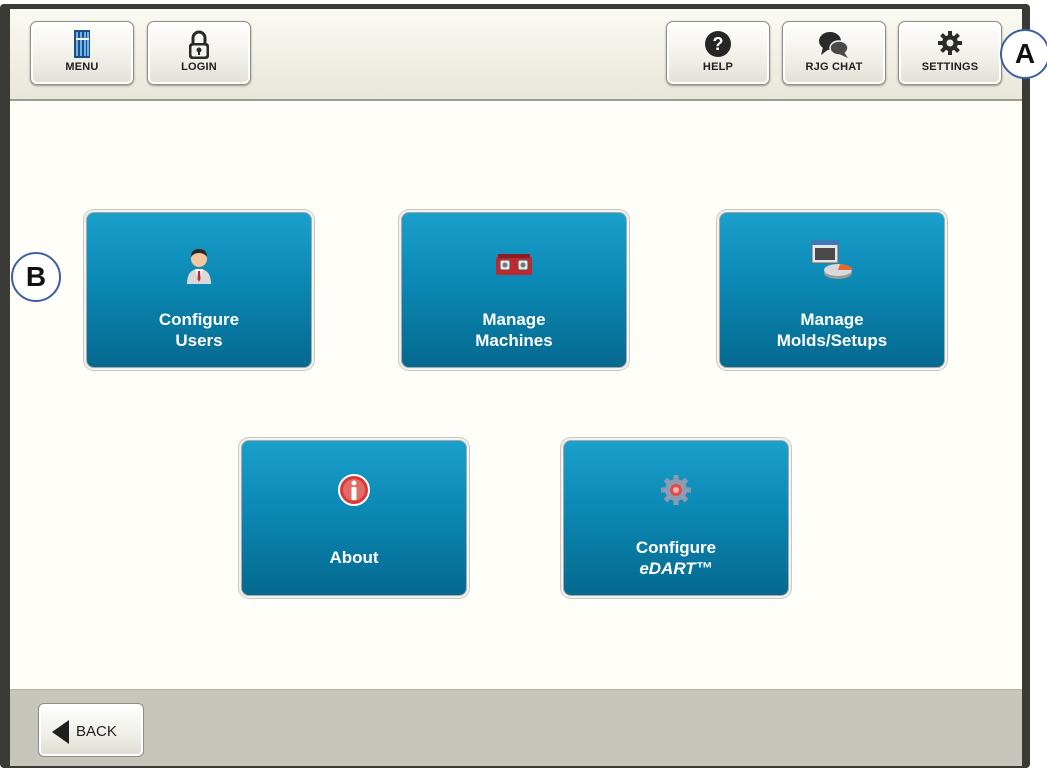 This screenshot has width=1047, height=770. I want to click on settings-button: SETTINGS, so click(950, 53).